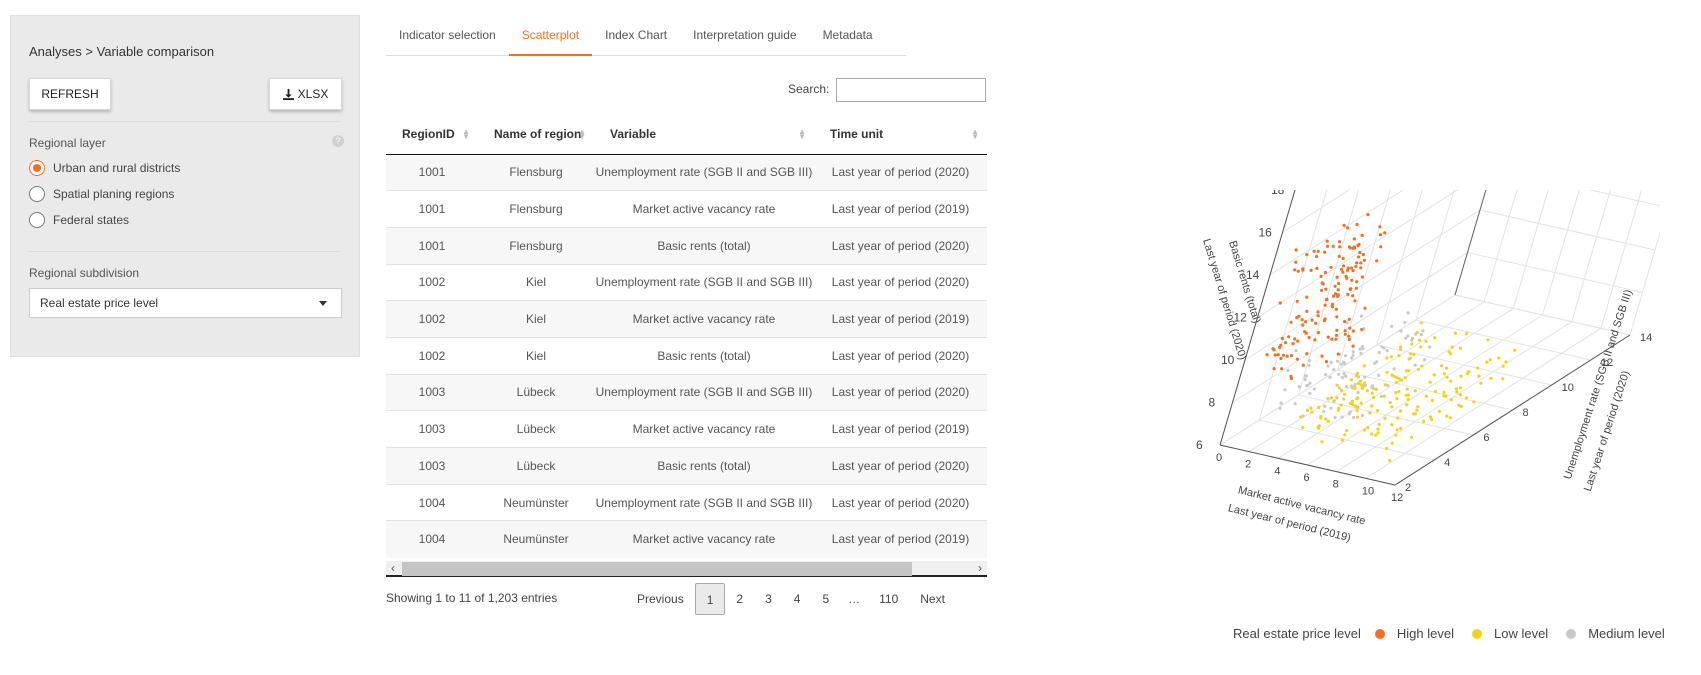 Image resolution: width=1701 pixels, height=675 pixels. I want to click on previous-page-button: Previous, so click(660, 599).